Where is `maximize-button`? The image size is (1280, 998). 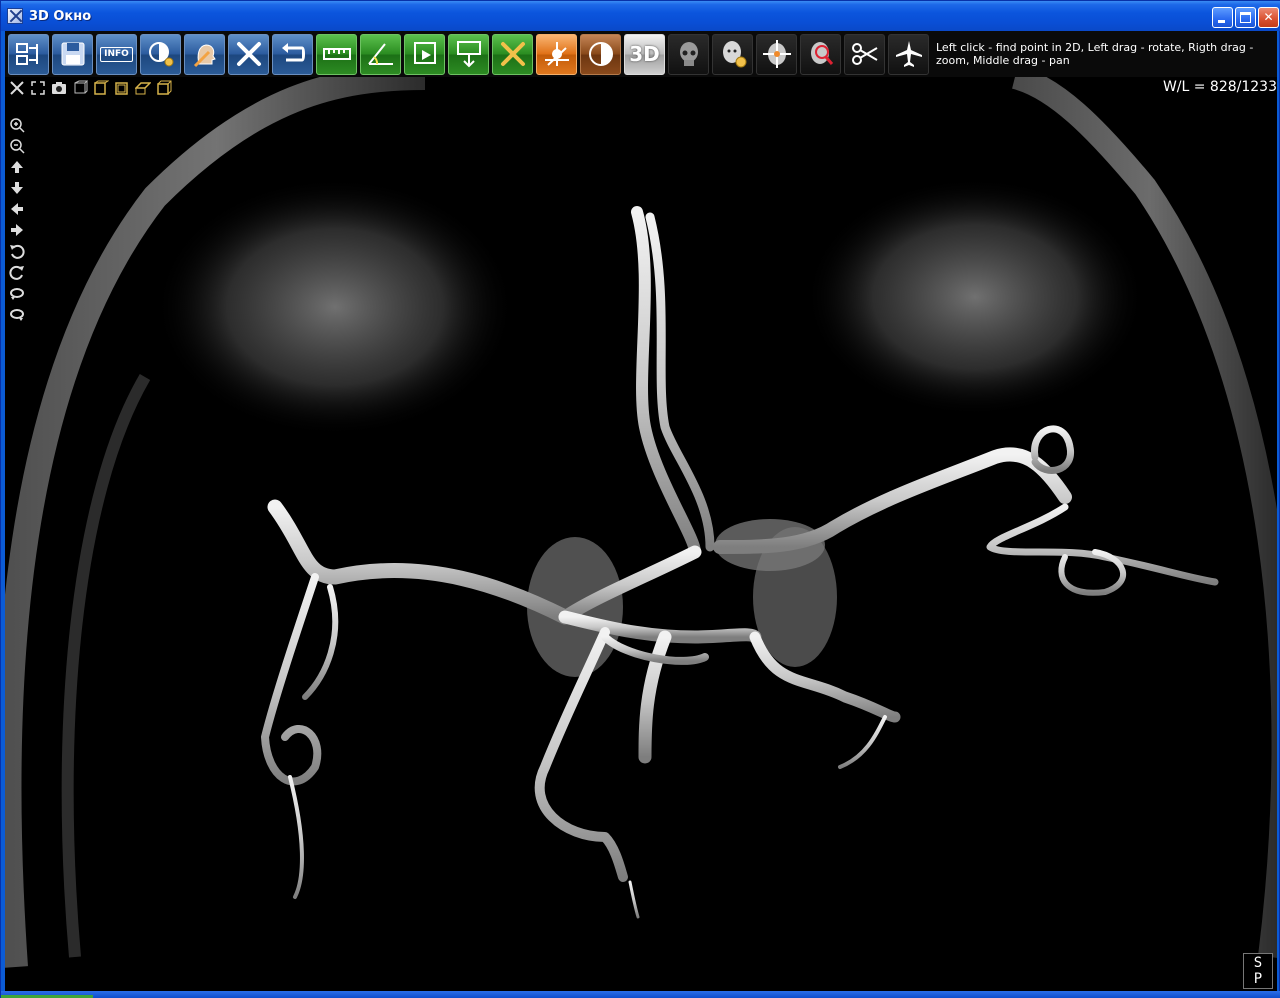
maximize-button is located at coordinates (1245, 17).